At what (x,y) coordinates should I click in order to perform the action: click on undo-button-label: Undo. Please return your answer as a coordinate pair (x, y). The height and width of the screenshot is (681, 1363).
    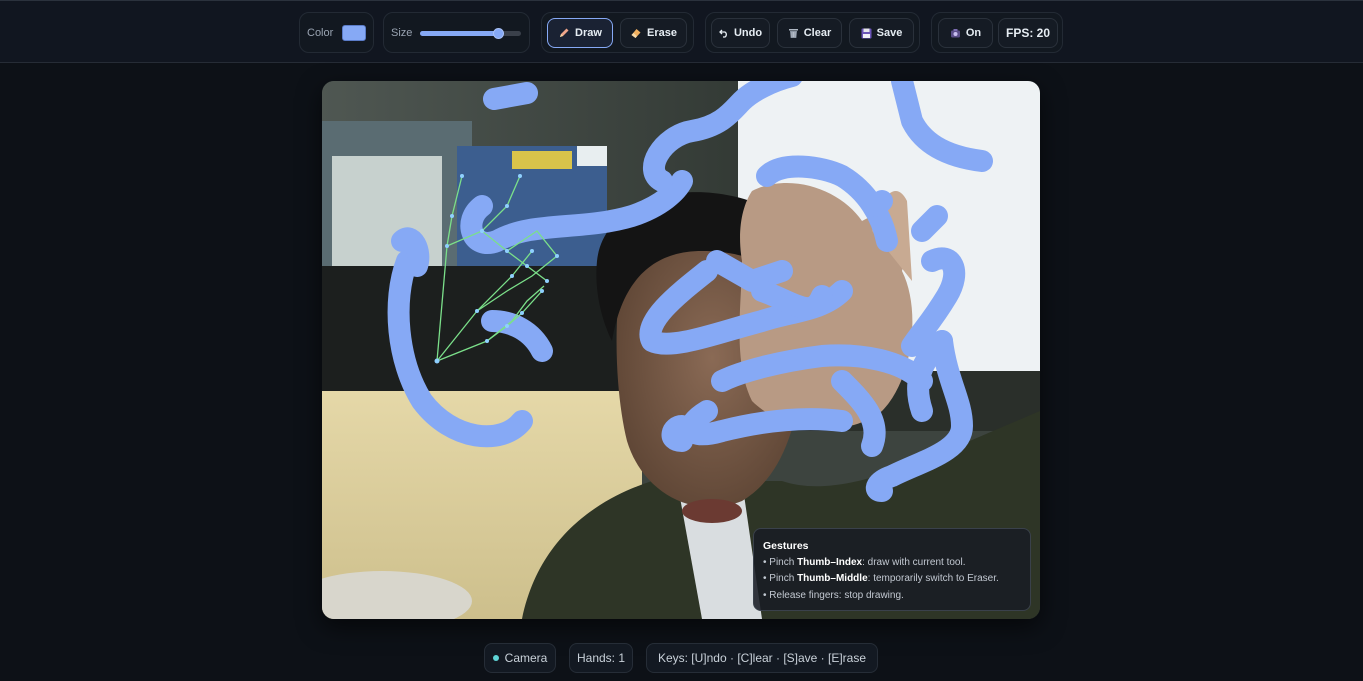
    Looking at the image, I should click on (748, 33).